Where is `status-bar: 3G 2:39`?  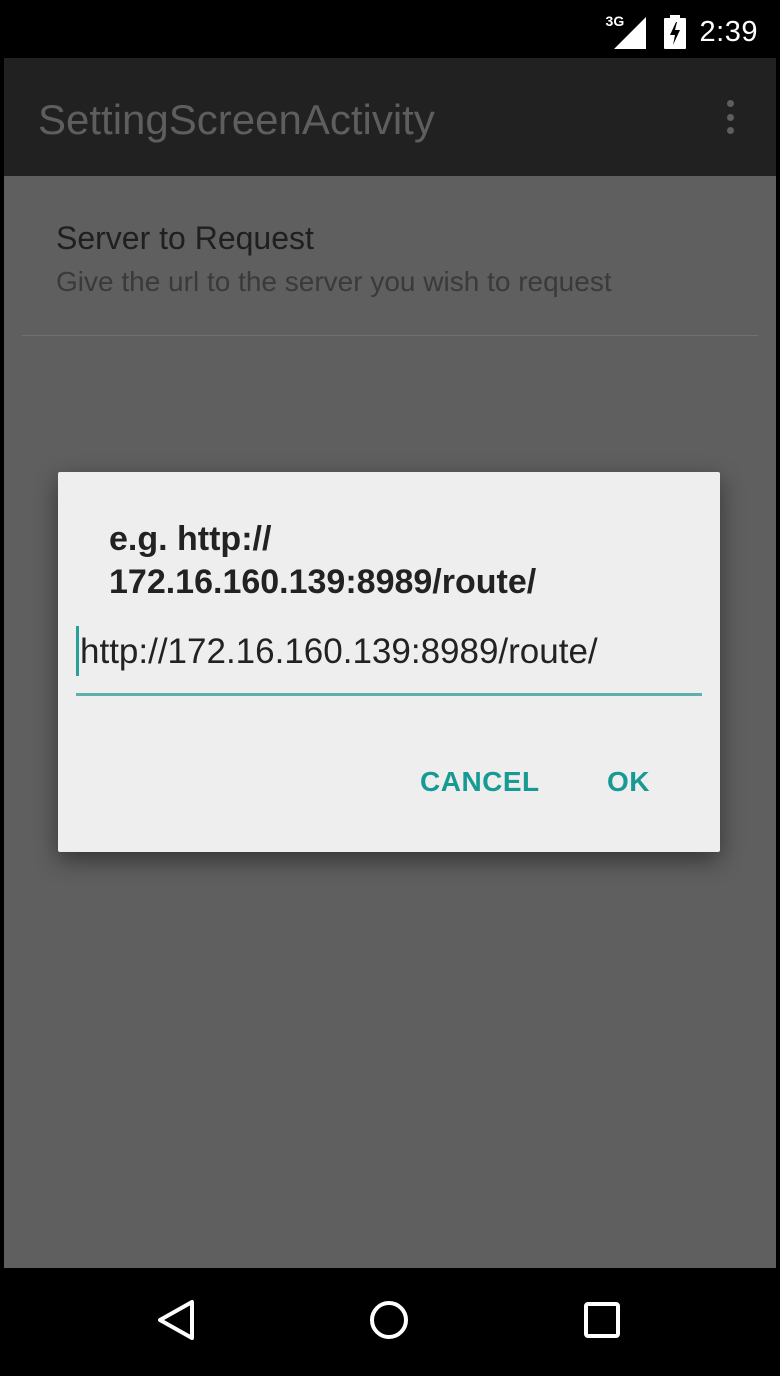
status-bar: 3G 2:39 is located at coordinates (390, 31).